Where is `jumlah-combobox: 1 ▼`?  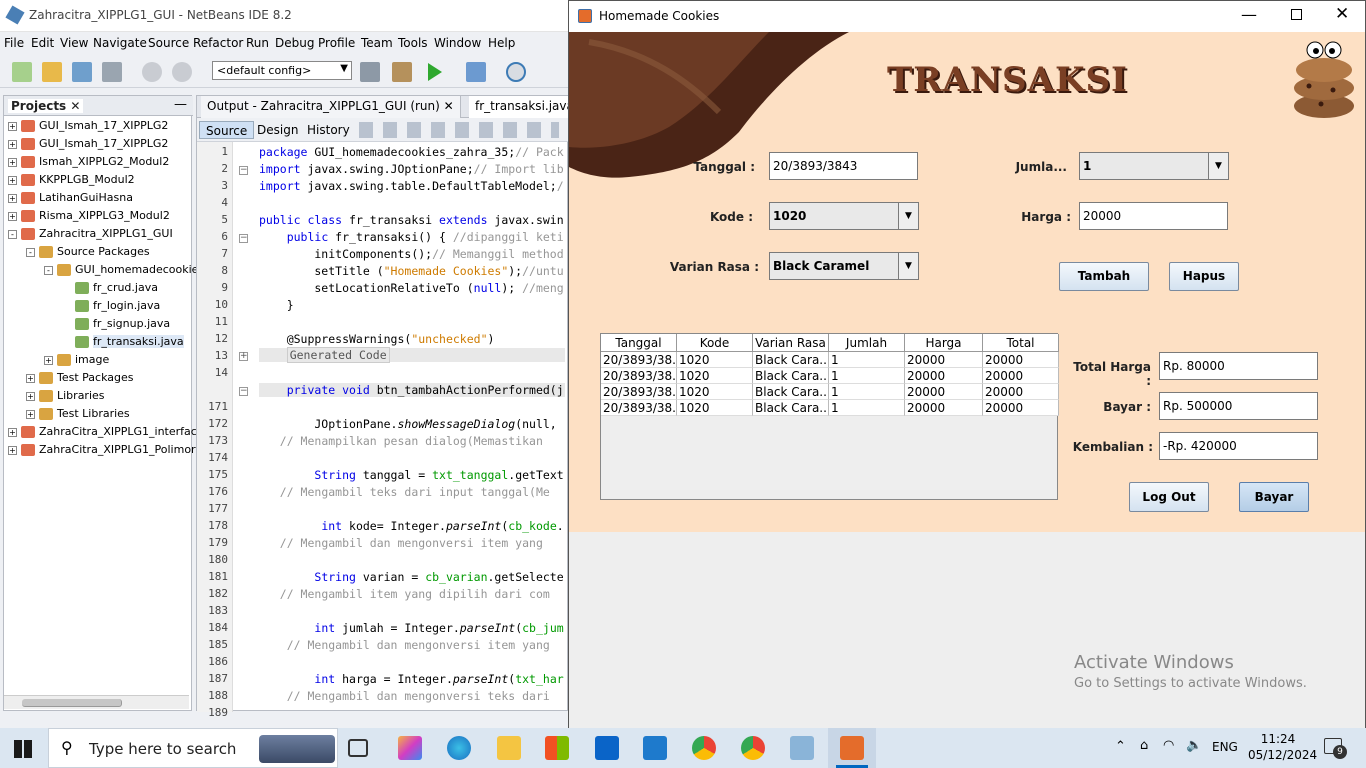 jumlah-combobox: 1 ▼ is located at coordinates (1154, 166).